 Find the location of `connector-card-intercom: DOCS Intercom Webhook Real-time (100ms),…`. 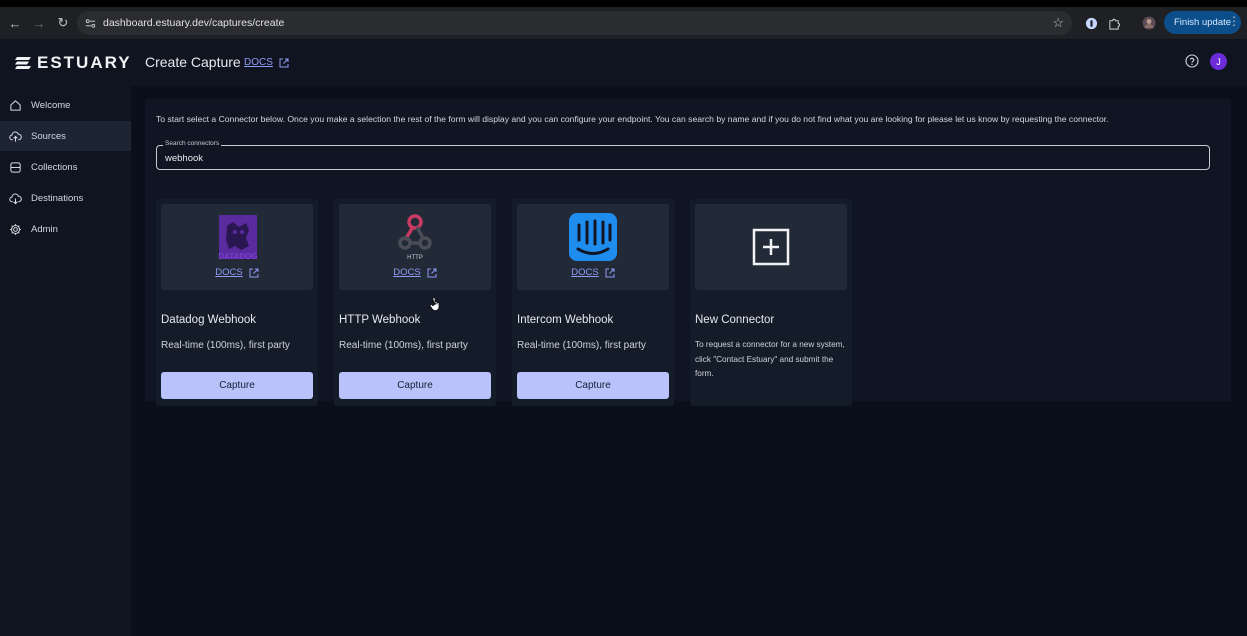

connector-card-intercom: DOCS Intercom Webhook Real-time (100ms),… is located at coordinates (593, 302).